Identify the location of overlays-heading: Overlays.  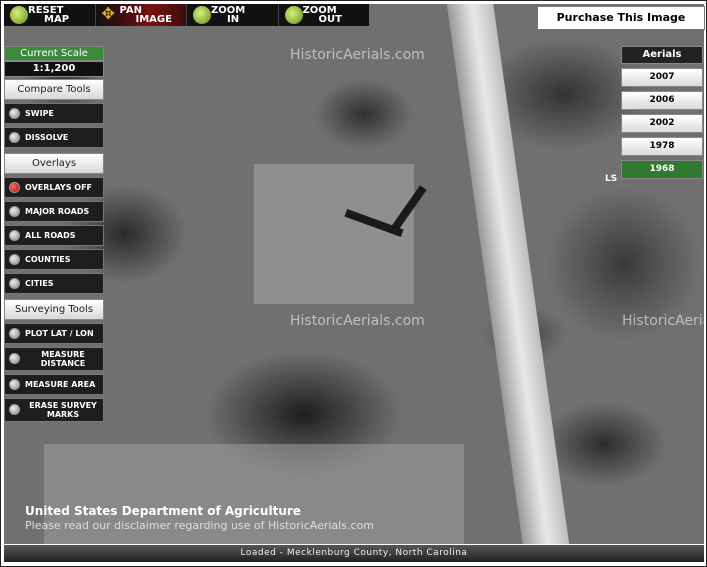
(54, 163).